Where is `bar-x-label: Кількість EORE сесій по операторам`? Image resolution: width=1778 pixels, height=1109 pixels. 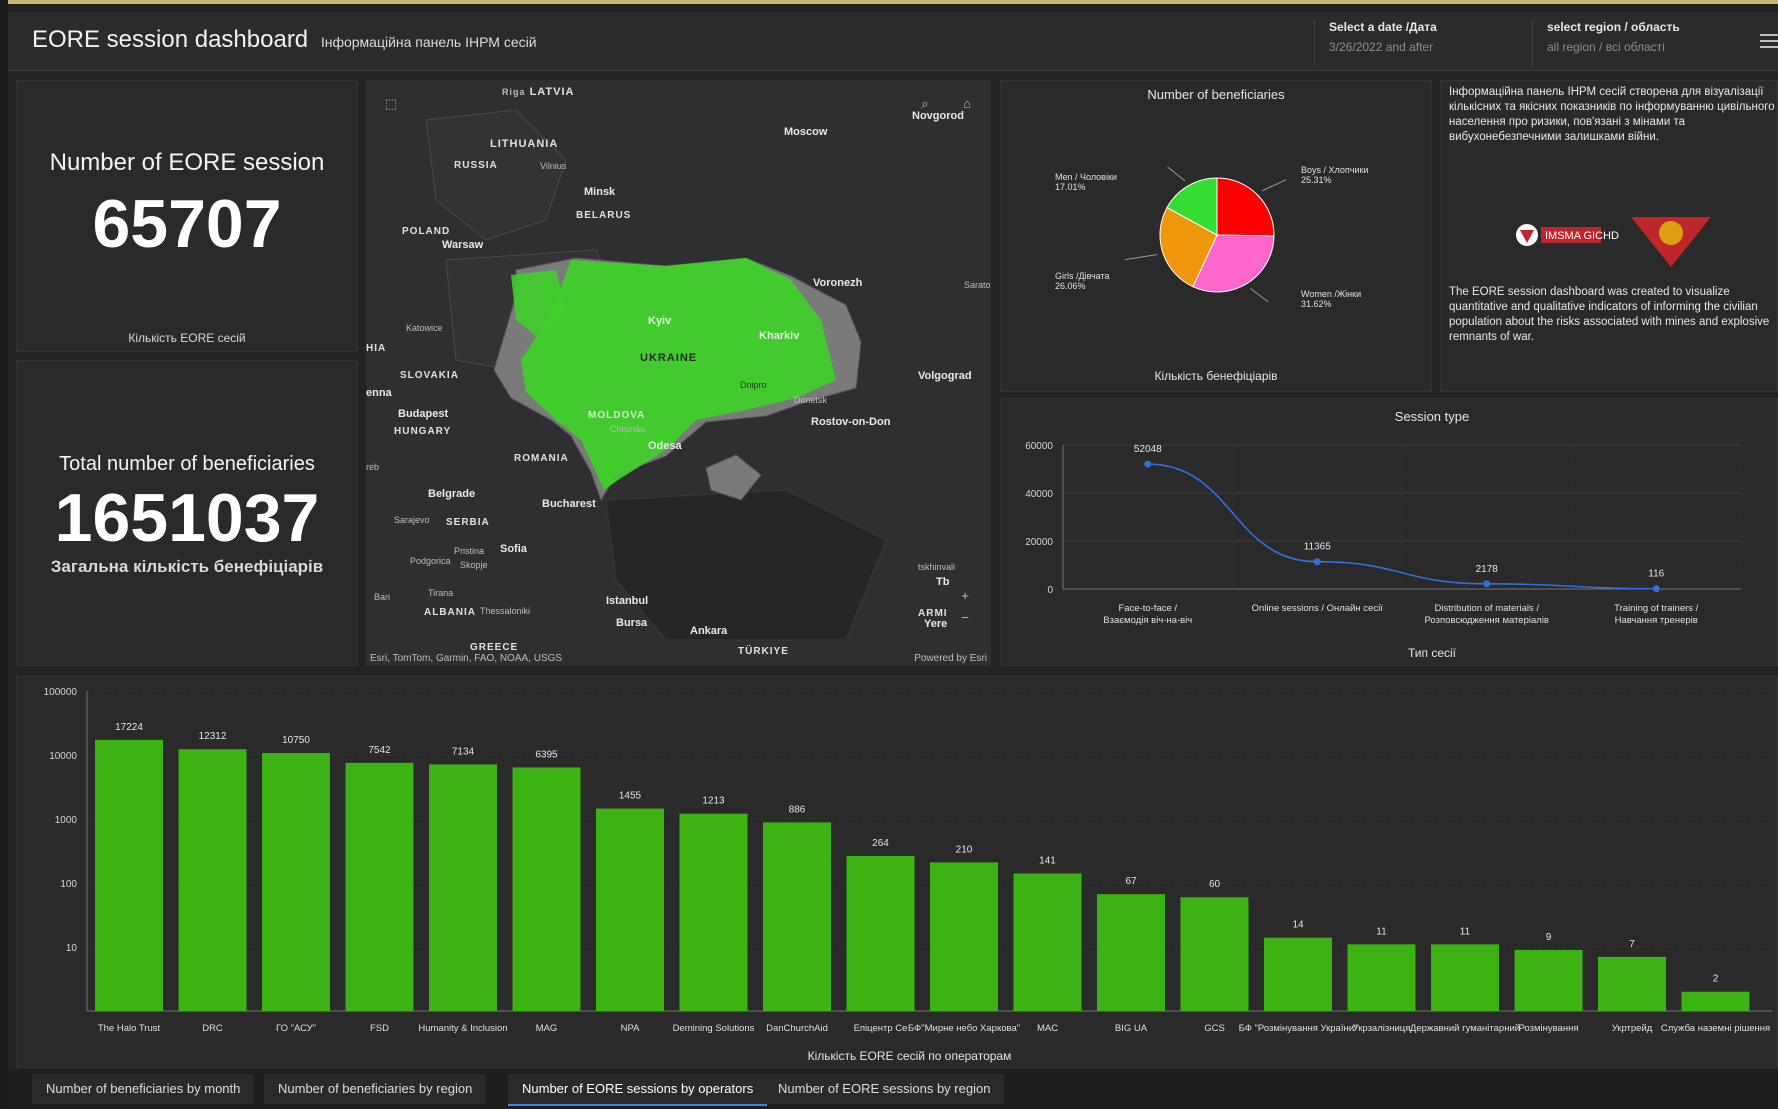 bar-x-label: Кількість EORE сесій по операторам is located at coordinates (910, 1056).